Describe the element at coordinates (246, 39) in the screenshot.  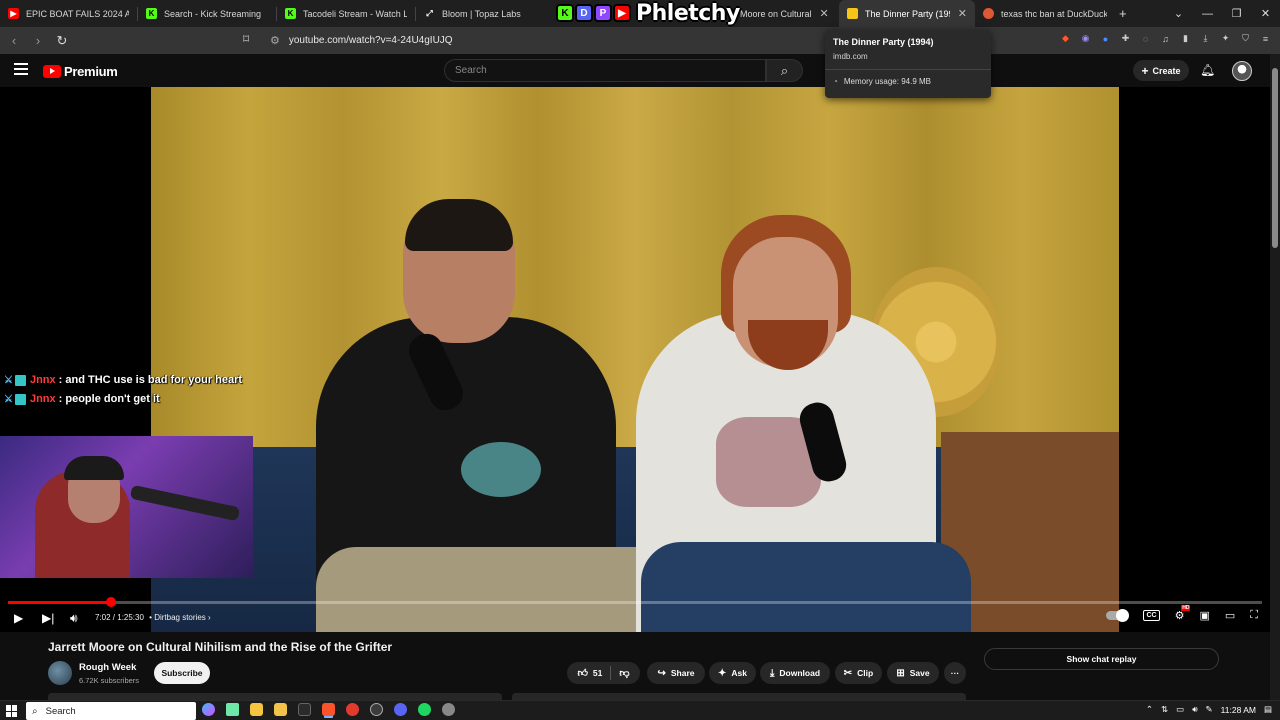
I see `bookmark-icon: ⌑` at that location.